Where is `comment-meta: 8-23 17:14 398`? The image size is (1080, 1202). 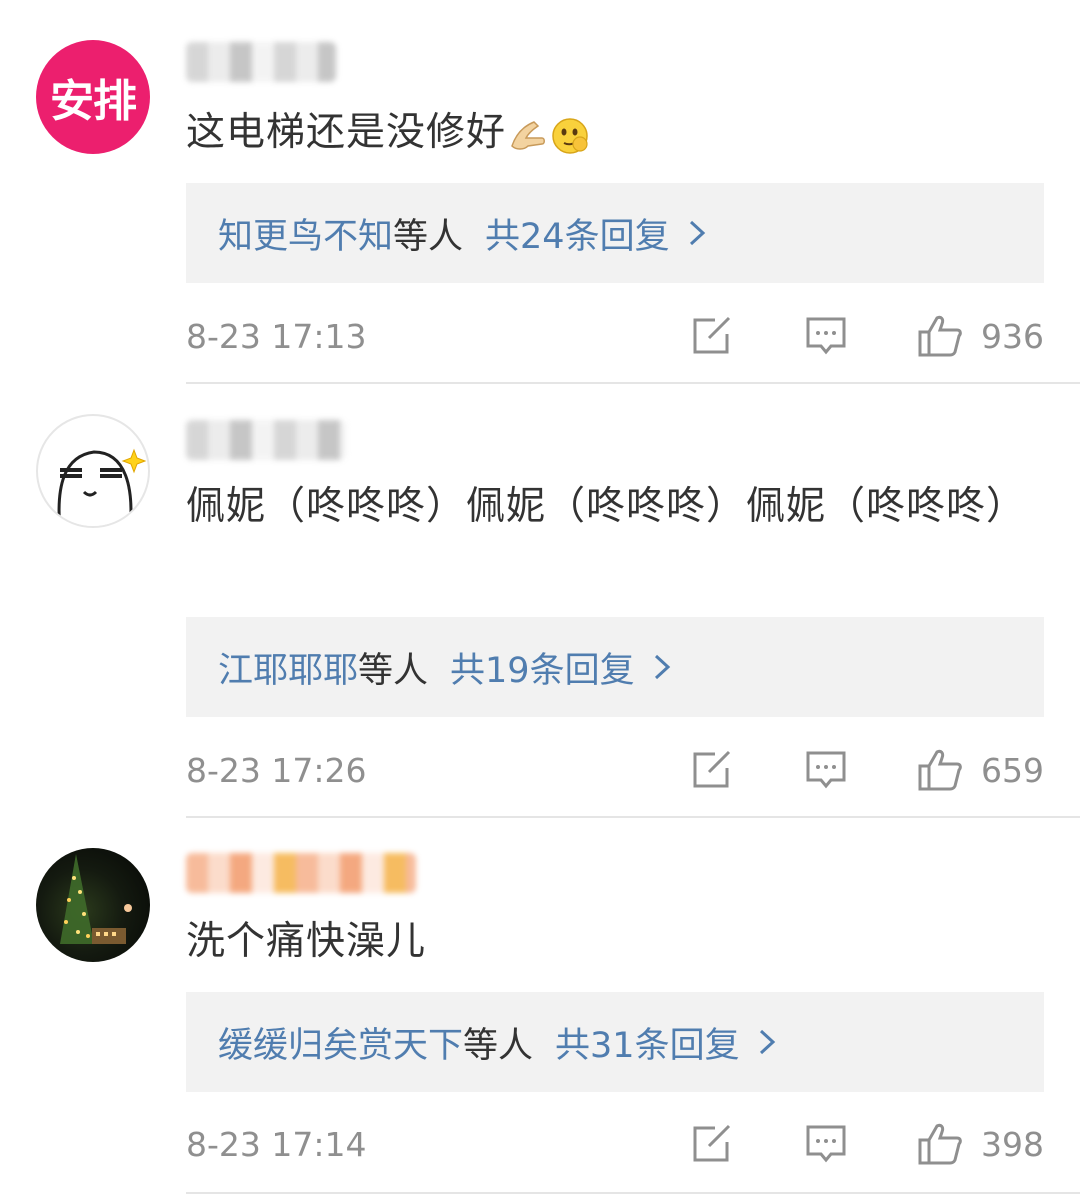
comment-meta: 8-23 17:14 398 is located at coordinates (615, 1144).